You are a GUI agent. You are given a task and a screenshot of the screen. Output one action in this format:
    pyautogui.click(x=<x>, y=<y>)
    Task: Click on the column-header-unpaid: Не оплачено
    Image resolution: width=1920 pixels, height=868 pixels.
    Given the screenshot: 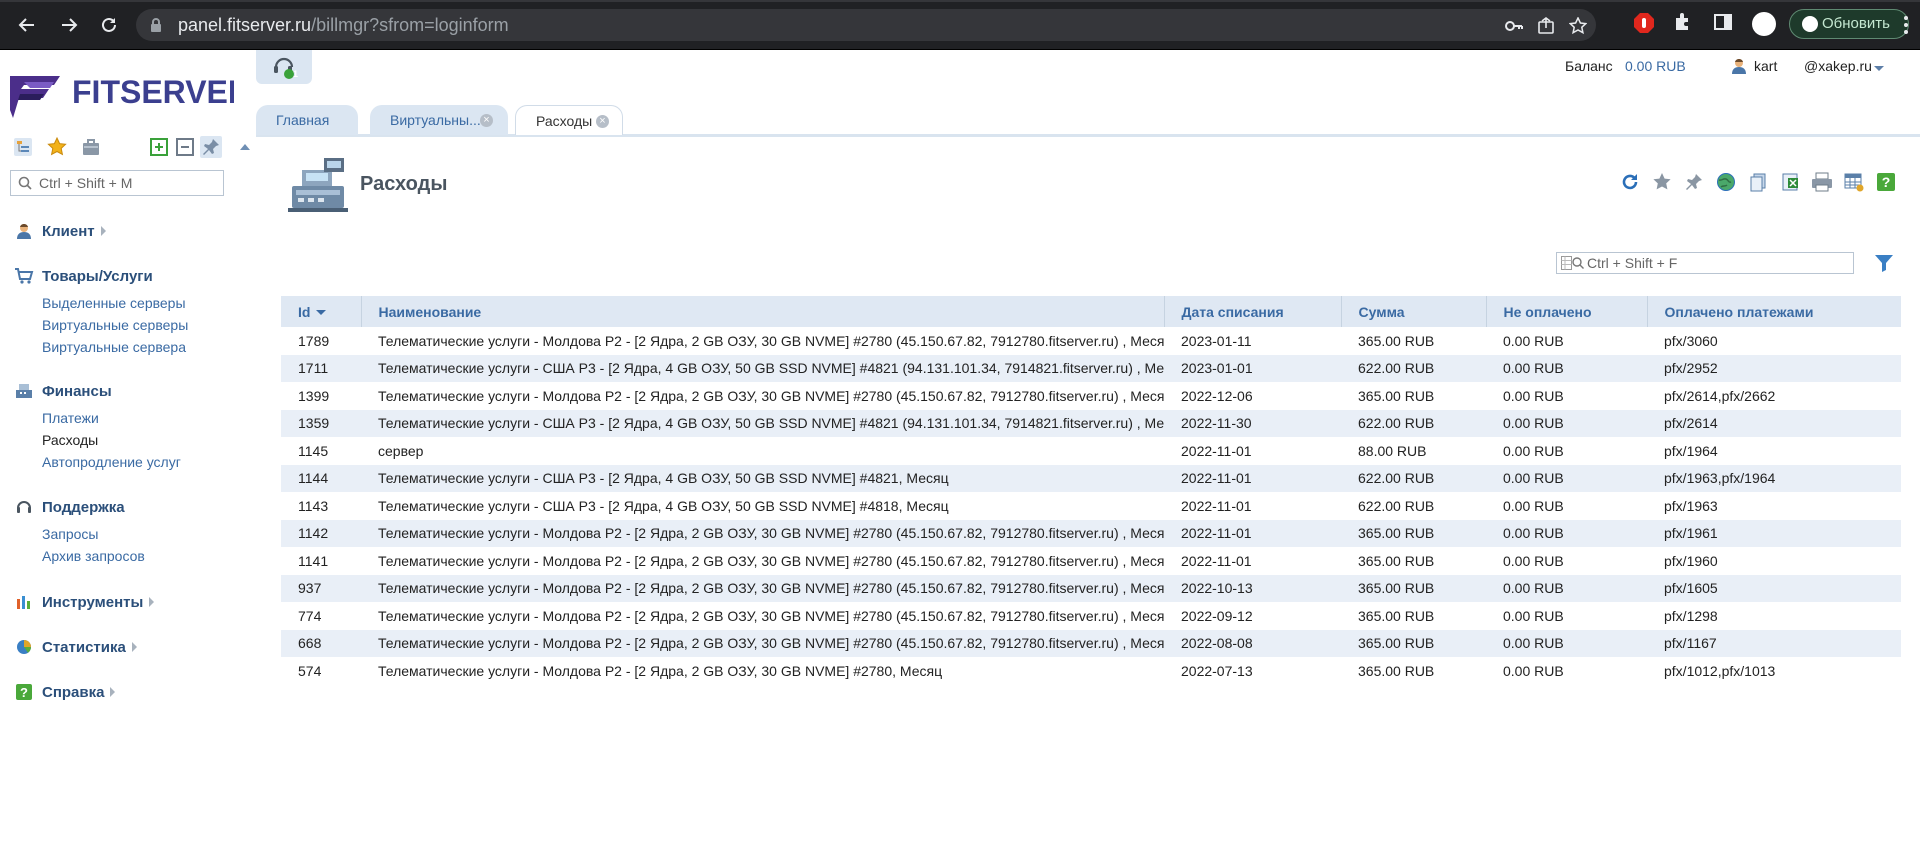 What is the action you would take?
    pyautogui.click(x=1567, y=311)
    